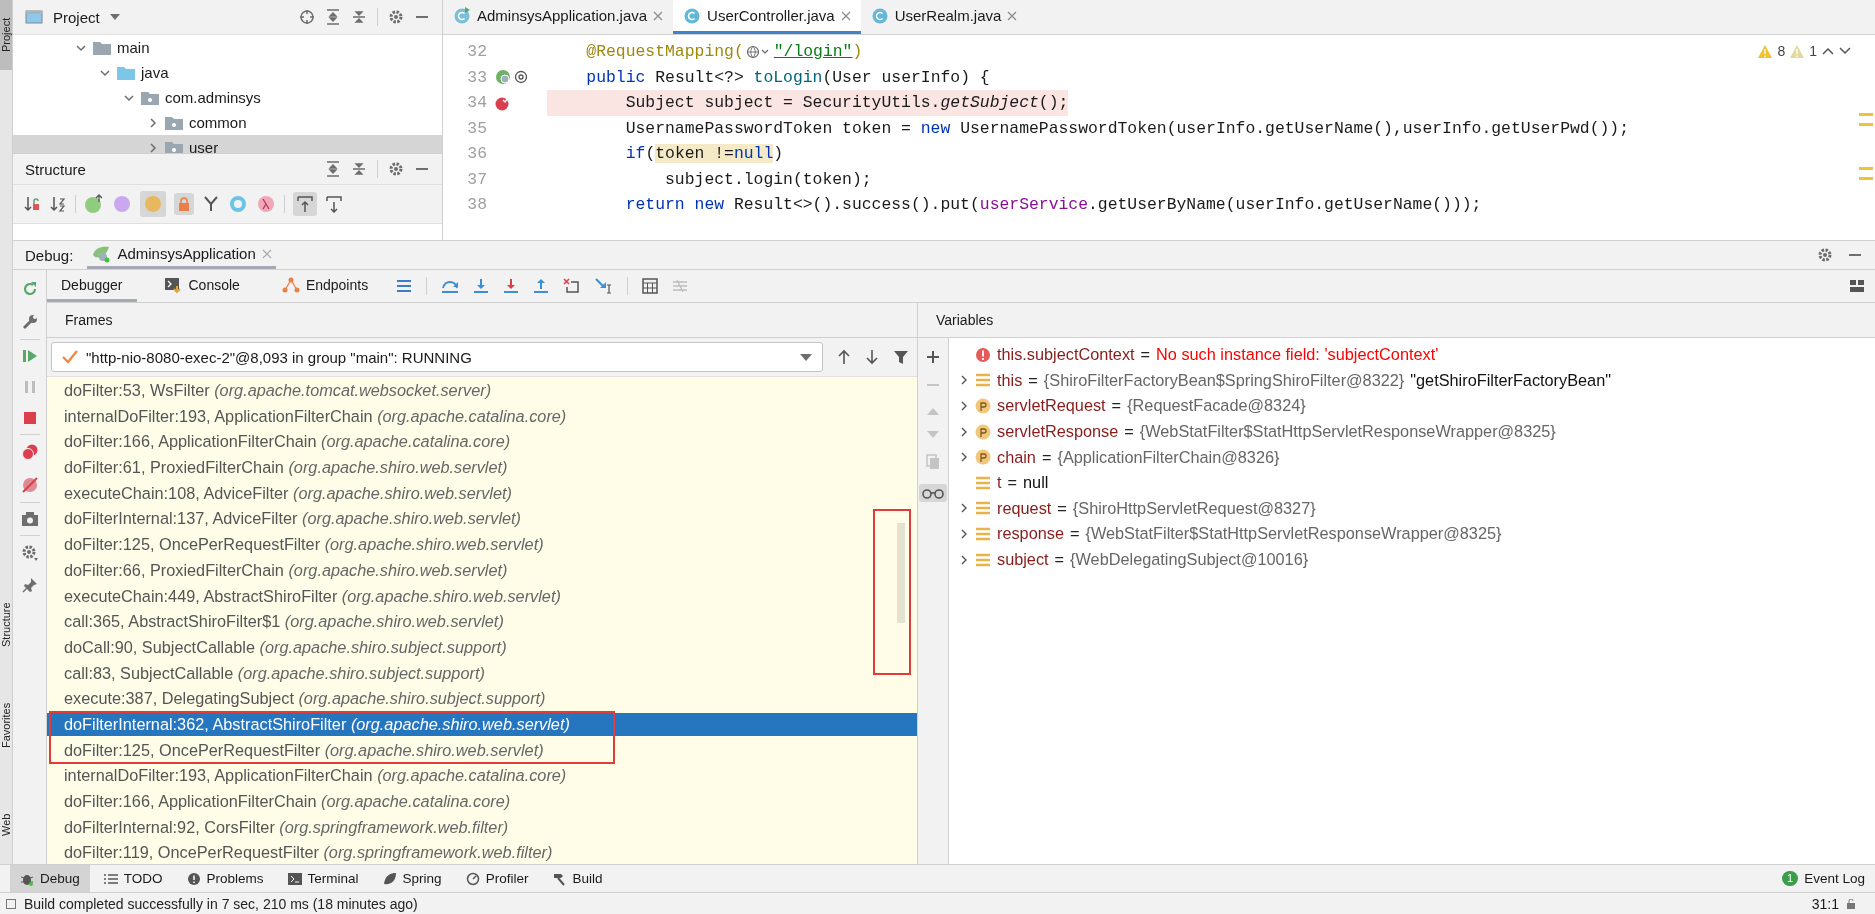  I want to click on inherited-icon, so click(94, 204).